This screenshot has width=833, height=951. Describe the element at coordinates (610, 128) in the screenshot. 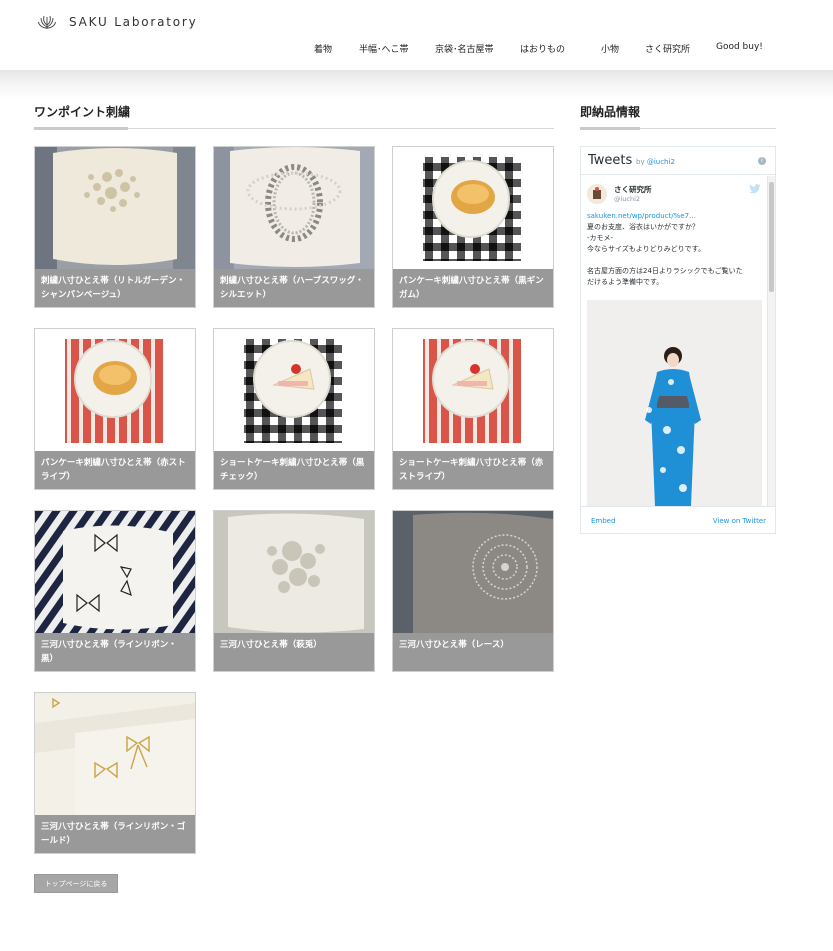

I see `sidebar-underline-accent` at that location.